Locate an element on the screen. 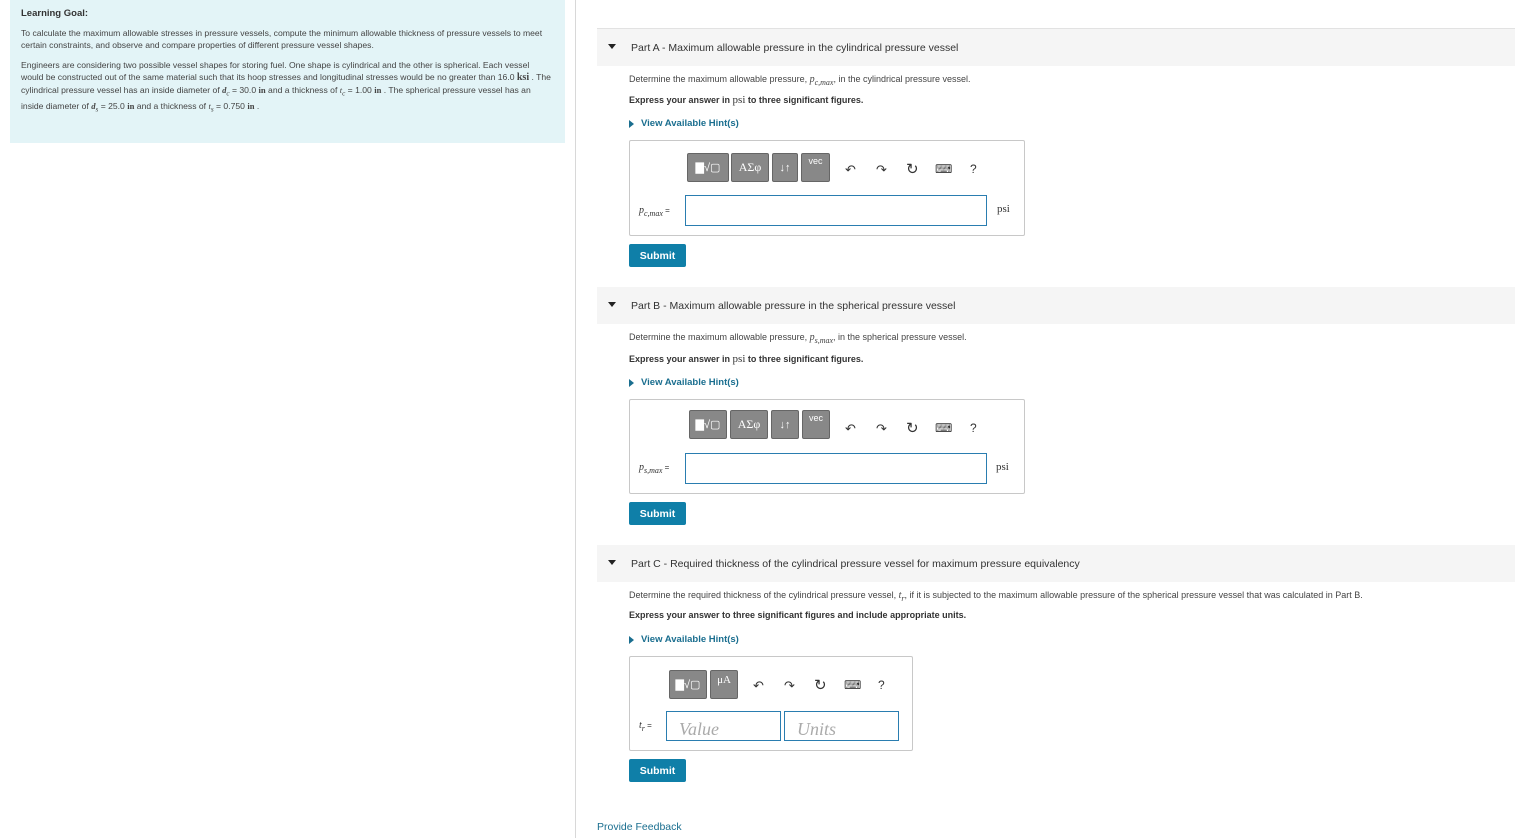 The width and height of the screenshot is (1515, 838). provide-feedback-link: Provide Feedback is located at coordinates (639, 827).